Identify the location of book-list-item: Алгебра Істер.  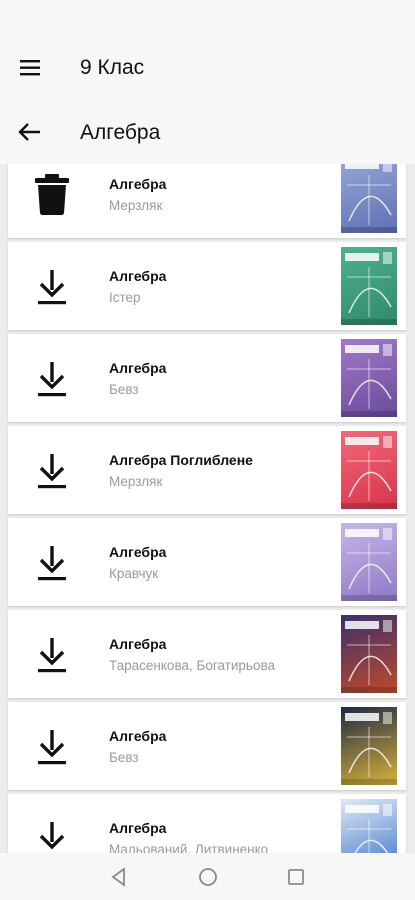
(207, 286).